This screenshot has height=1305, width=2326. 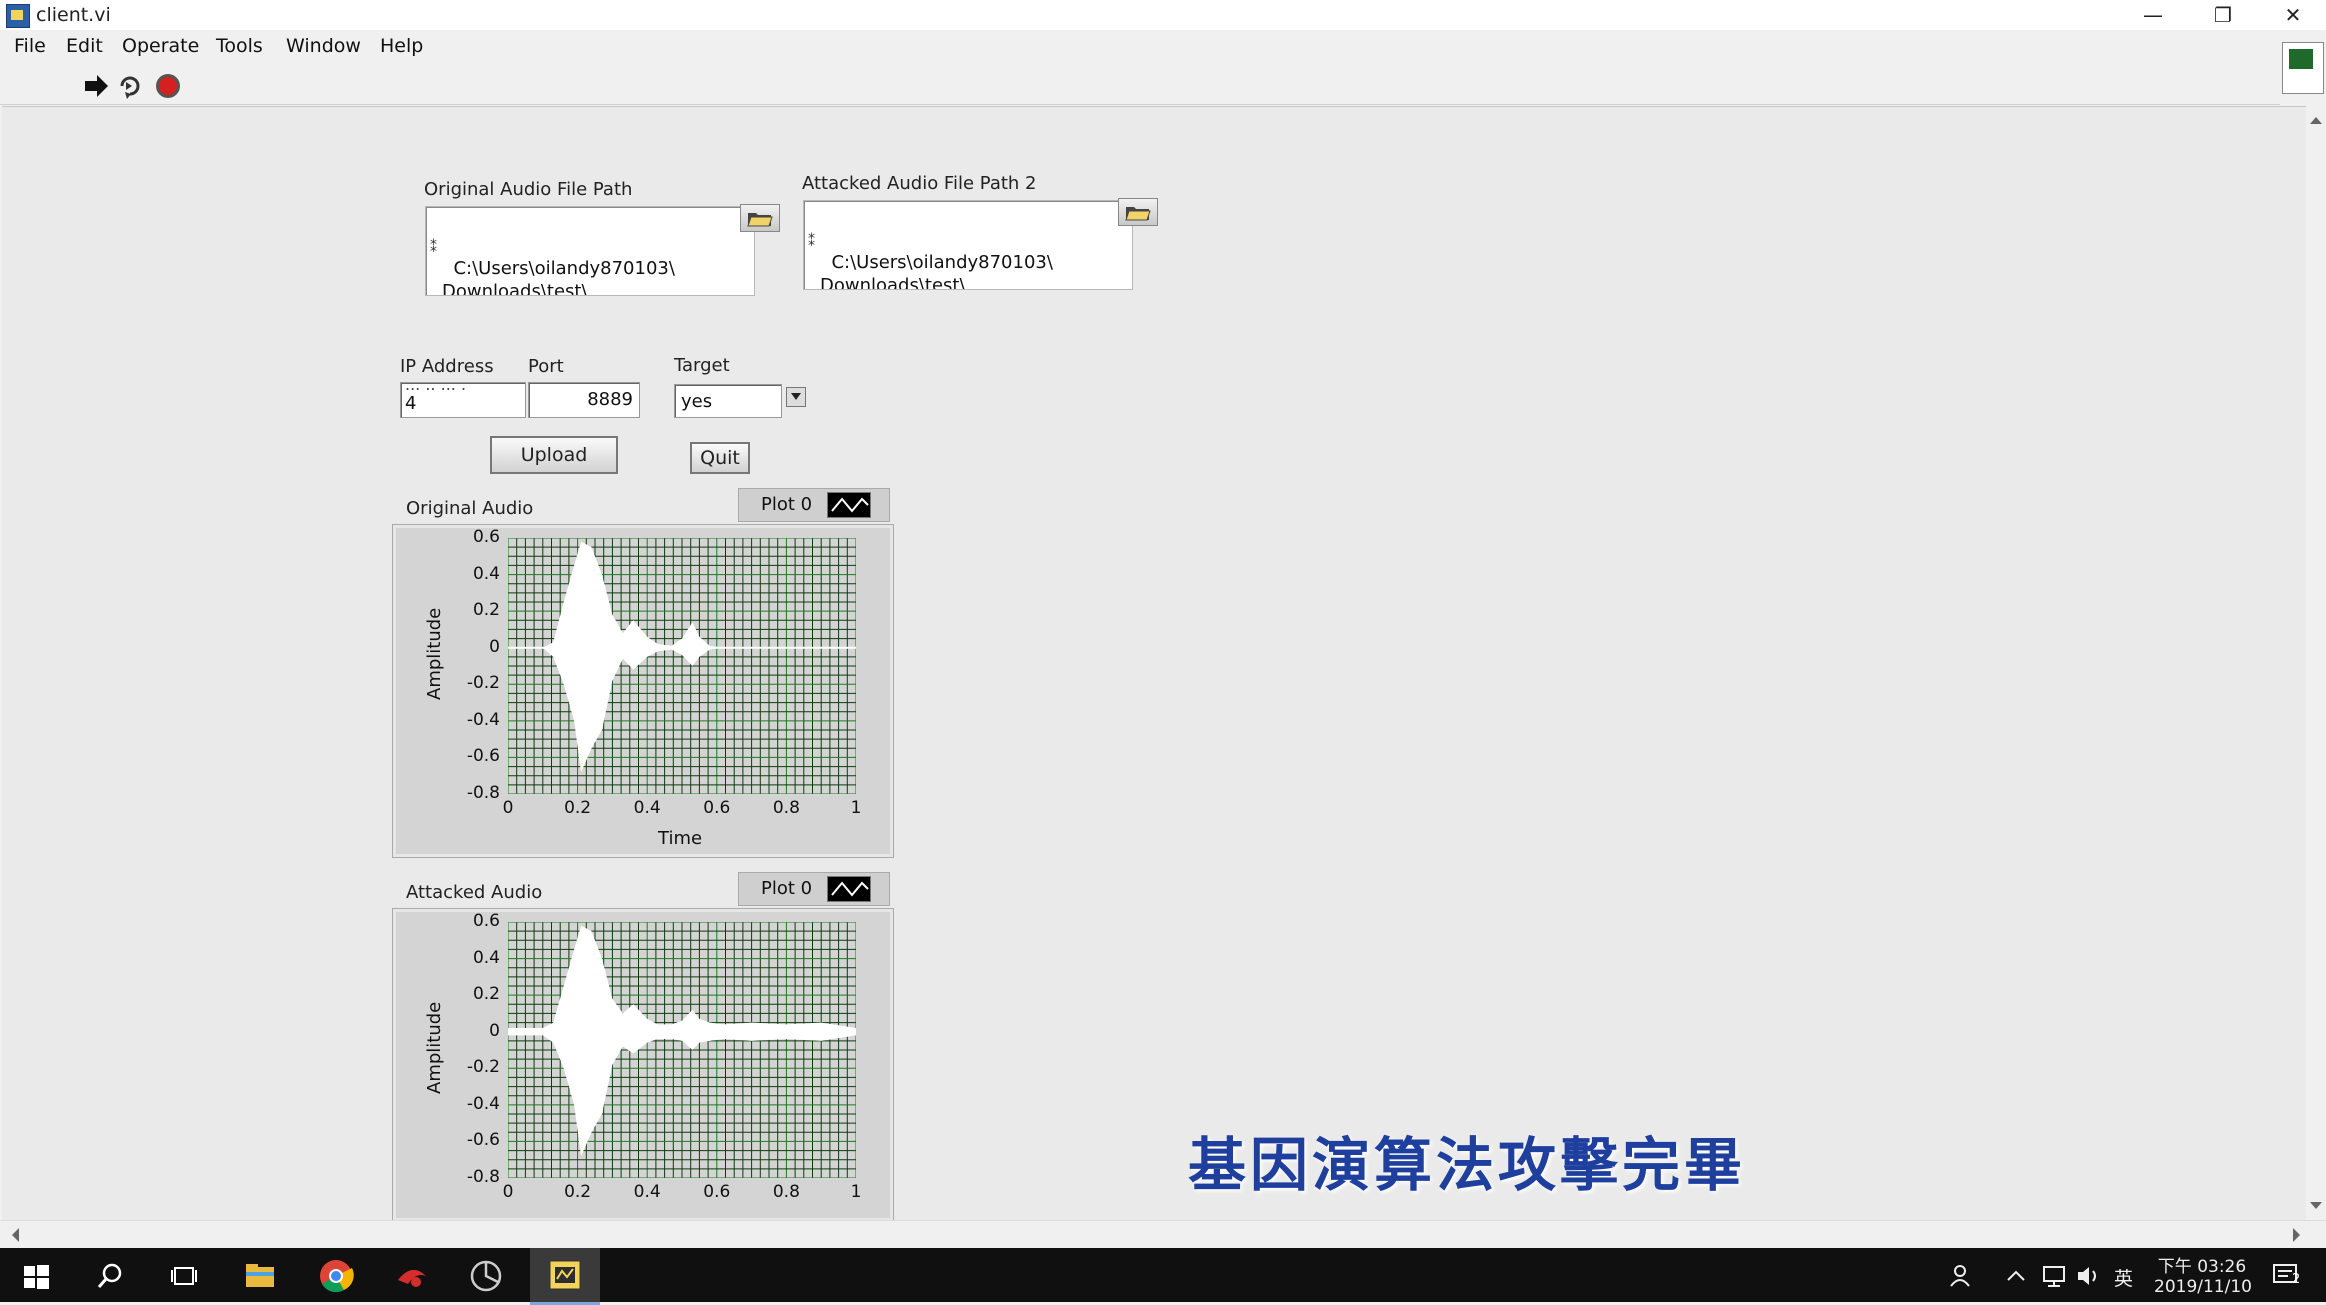 I want to click on app-circle-icon, so click(x=486, y=1276).